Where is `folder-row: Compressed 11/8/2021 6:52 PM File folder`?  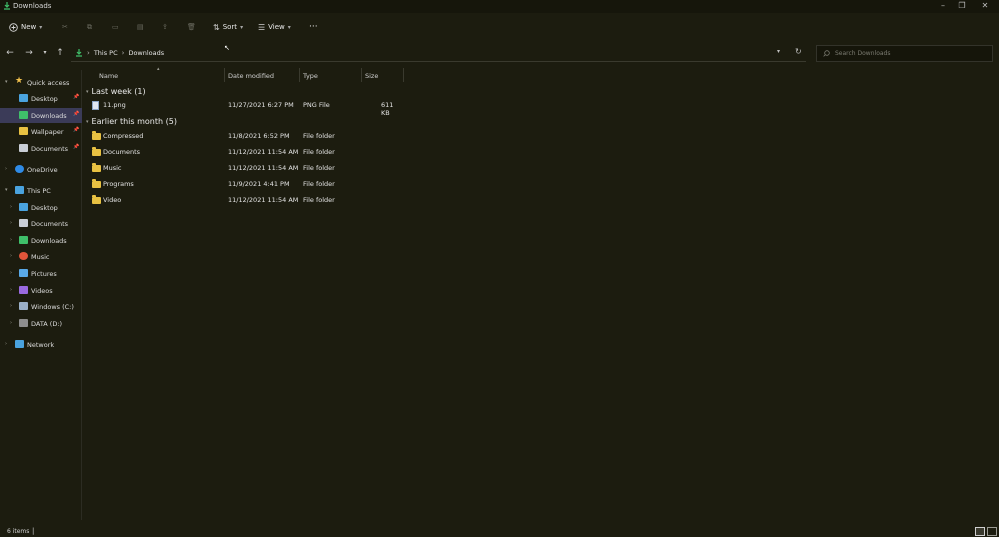
folder-row: Compressed 11/8/2021 6:52 PM File folder is located at coordinates (244, 137).